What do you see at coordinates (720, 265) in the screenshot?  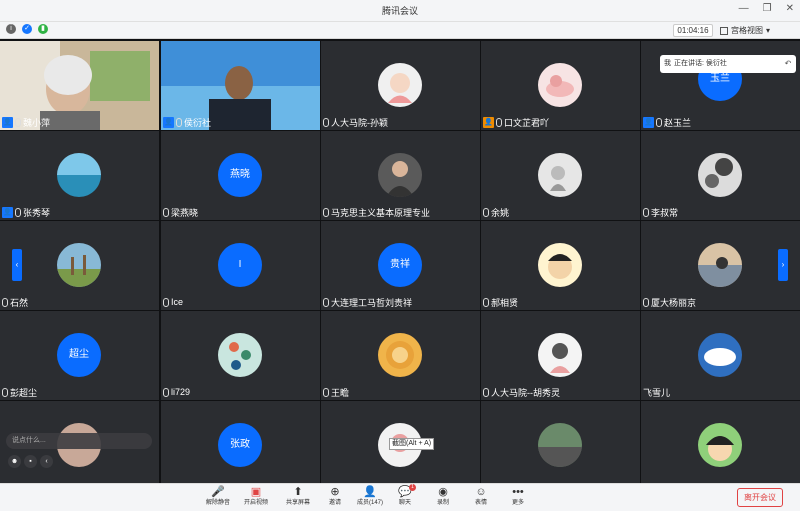 I see `participant-tile: 厦大杨丽京` at bounding box center [720, 265].